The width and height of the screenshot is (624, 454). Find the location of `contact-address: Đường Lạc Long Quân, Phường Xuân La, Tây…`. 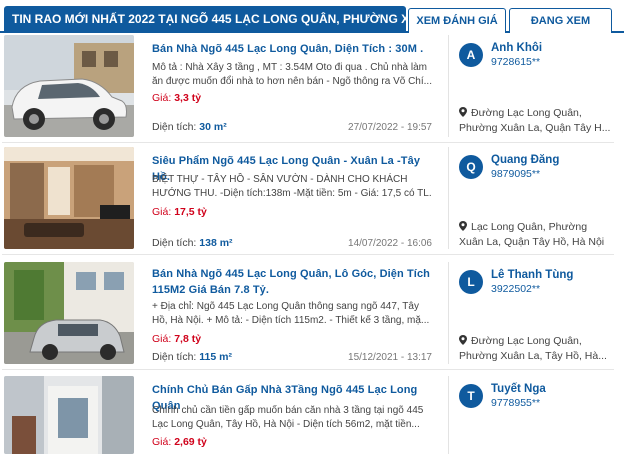

contact-address: Đường Lạc Long Quân, Phường Xuân La, Tây… is located at coordinates (533, 348).